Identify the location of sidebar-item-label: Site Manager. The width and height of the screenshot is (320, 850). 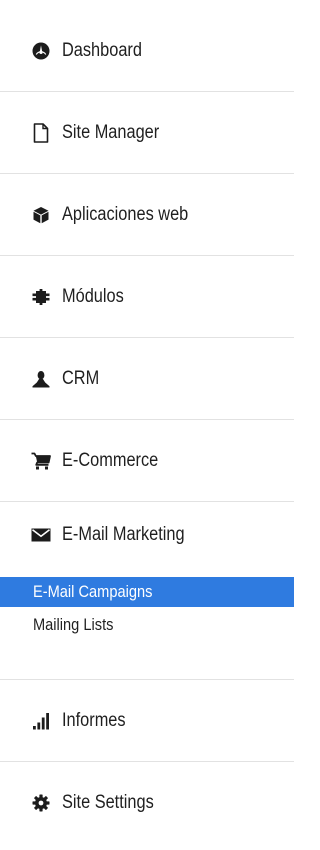
(111, 132).